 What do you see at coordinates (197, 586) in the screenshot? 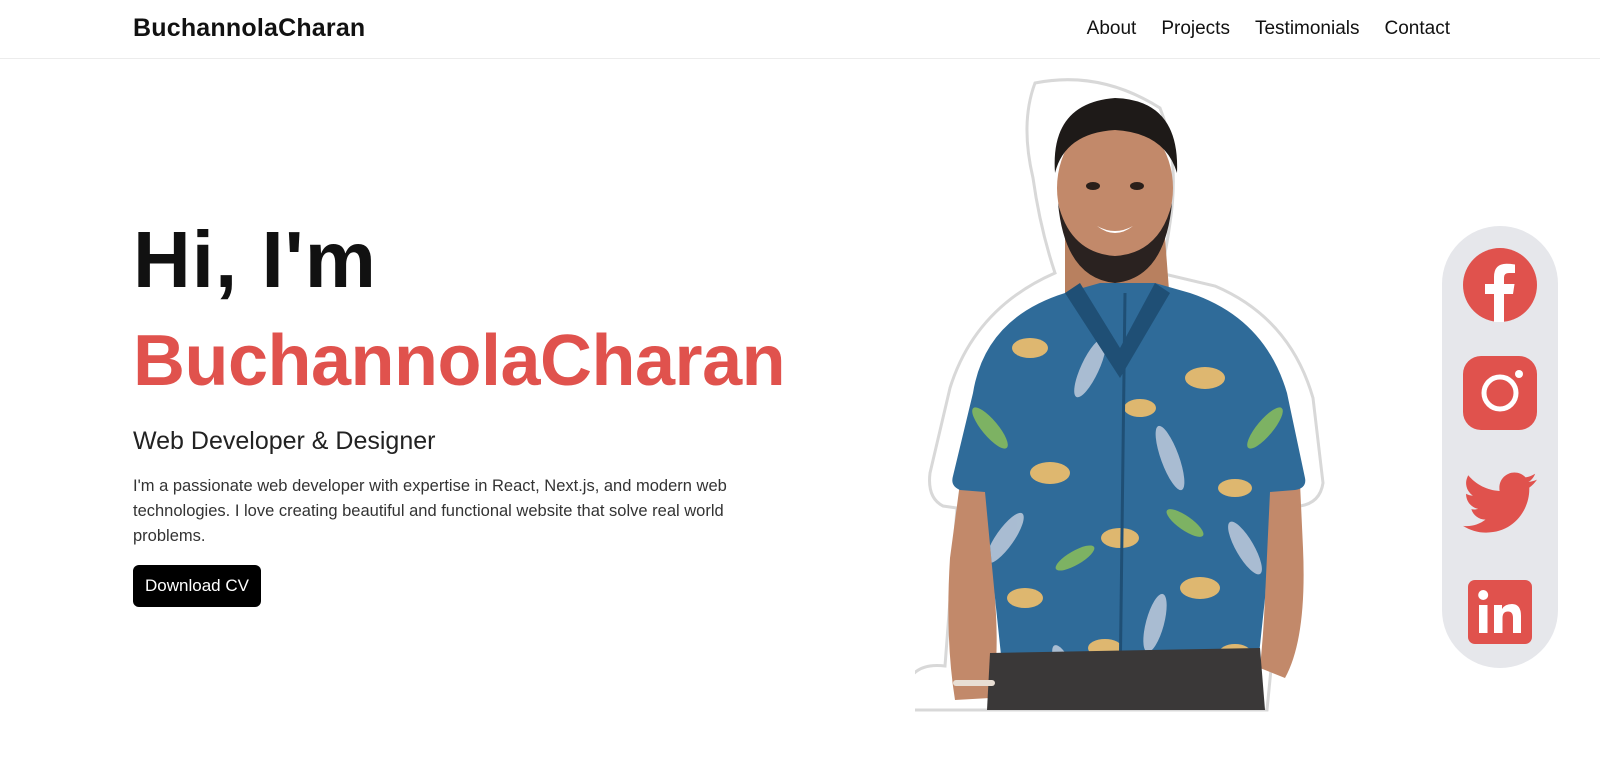
I see `download-cv-button: Download CV` at bounding box center [197, 586].